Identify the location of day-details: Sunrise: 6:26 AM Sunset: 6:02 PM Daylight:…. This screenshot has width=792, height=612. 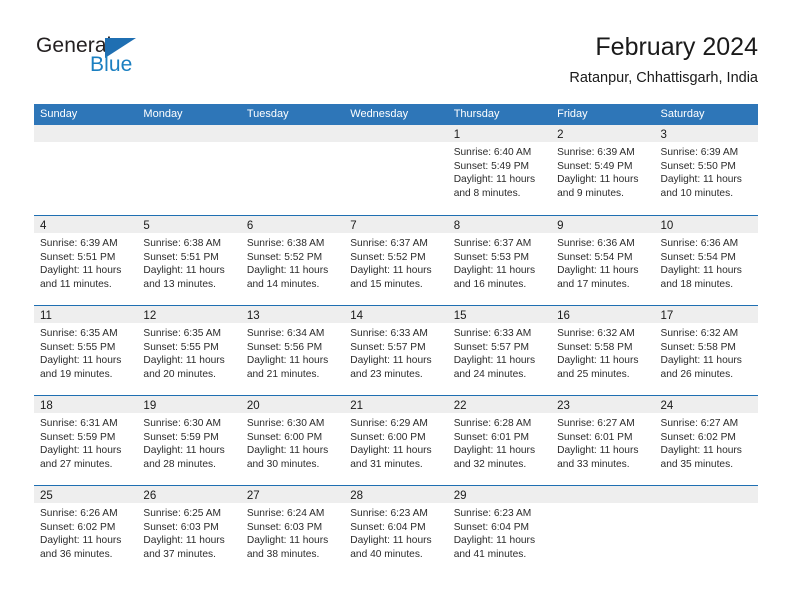
(85, 532).